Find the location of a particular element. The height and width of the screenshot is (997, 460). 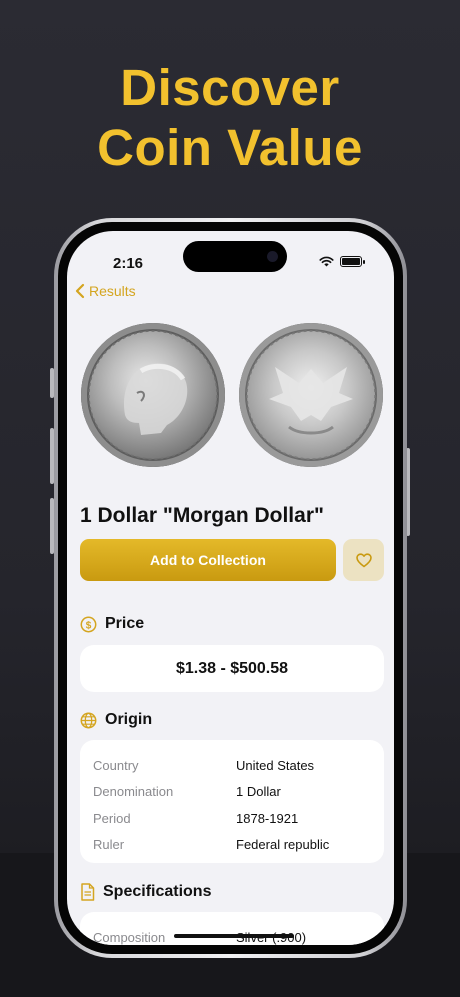

hero-title: Discover Coin Value is located at coordinates (230, 118).